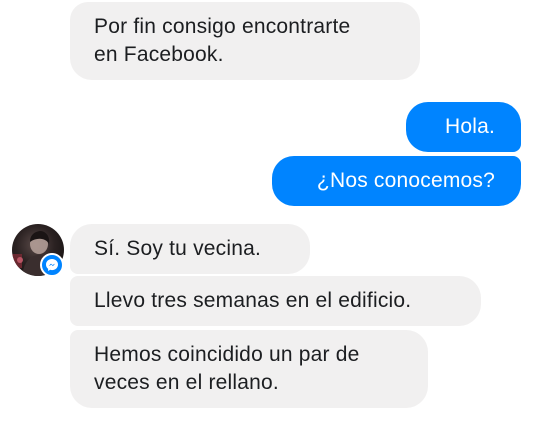 The width and height of the screenshot is (547, 428). I want to click on message-text-line: ¿Nos conocemos?, so click(405, 180).